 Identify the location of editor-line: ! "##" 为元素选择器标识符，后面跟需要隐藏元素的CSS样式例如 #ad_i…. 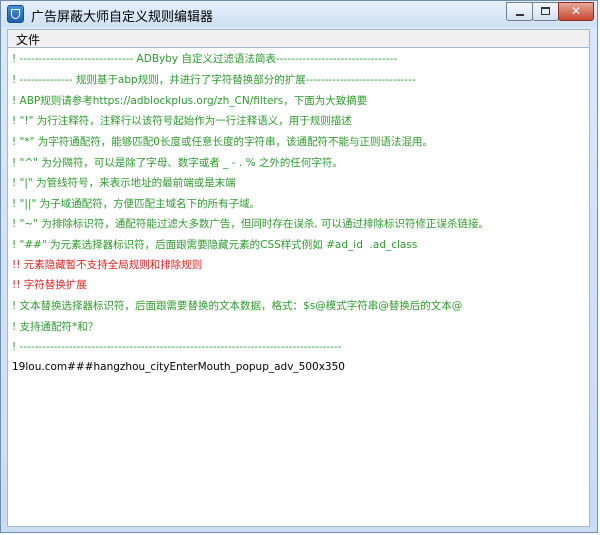
(215, 245).